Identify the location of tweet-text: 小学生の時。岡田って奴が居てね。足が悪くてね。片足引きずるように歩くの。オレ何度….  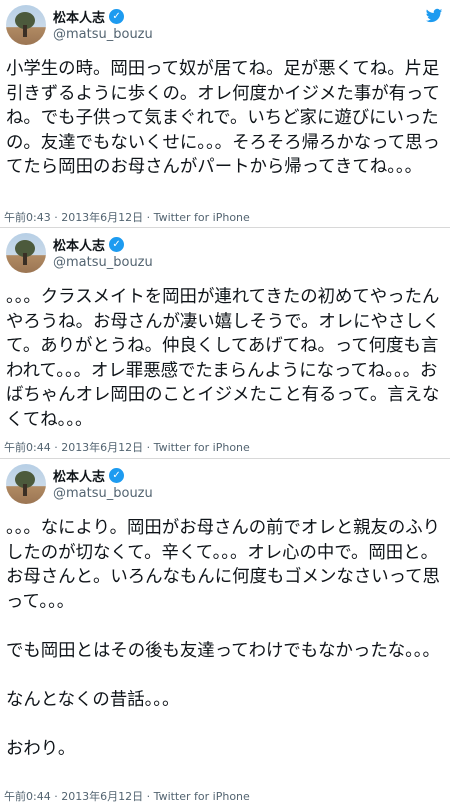
(223, 118).